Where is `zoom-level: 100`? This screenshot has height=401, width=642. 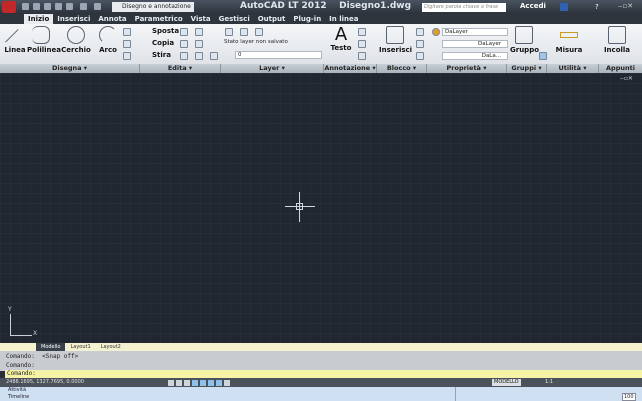 zoom-level: 100 is located at coordinates (629, 397).